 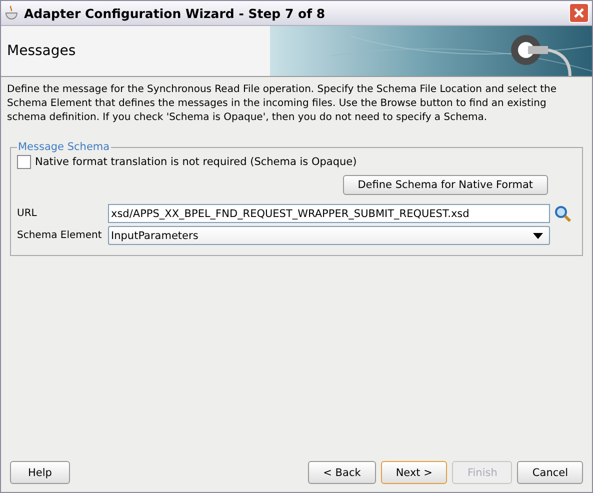 What do you see at coordinates (24, 162) in the screenshot?
I see `checkbox` at bounding box center [24, 162].